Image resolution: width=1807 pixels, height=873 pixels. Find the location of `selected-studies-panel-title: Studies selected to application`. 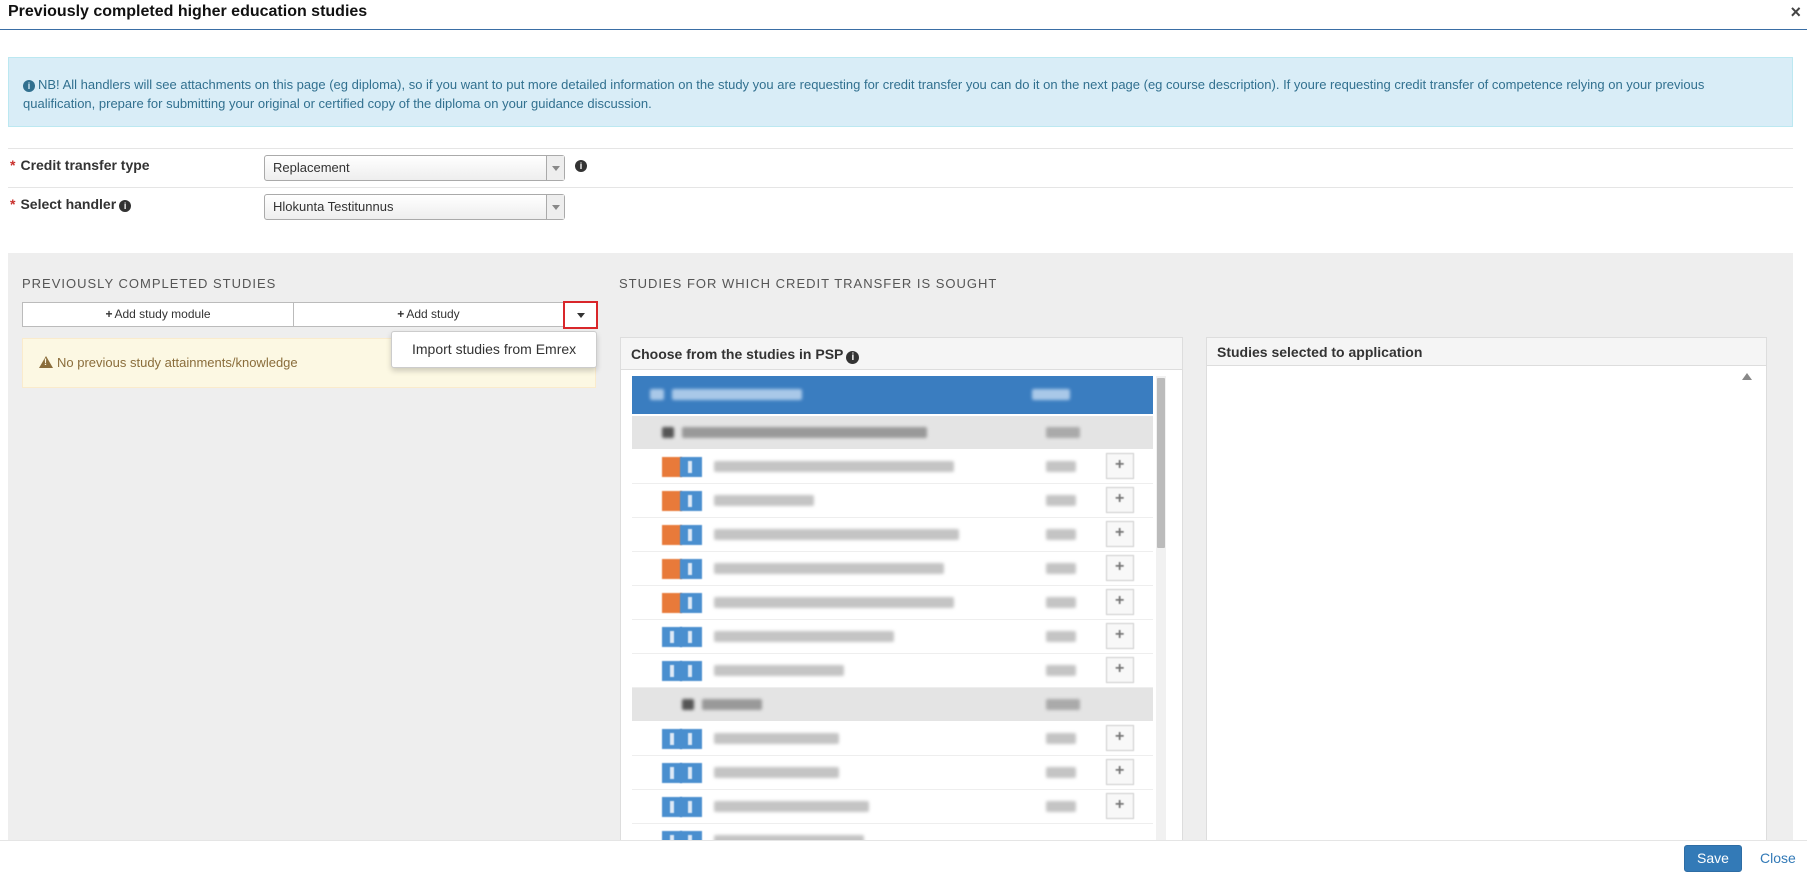

selected-studies-panel-title: Studies selected to application is located at coordinates (1320, 352).